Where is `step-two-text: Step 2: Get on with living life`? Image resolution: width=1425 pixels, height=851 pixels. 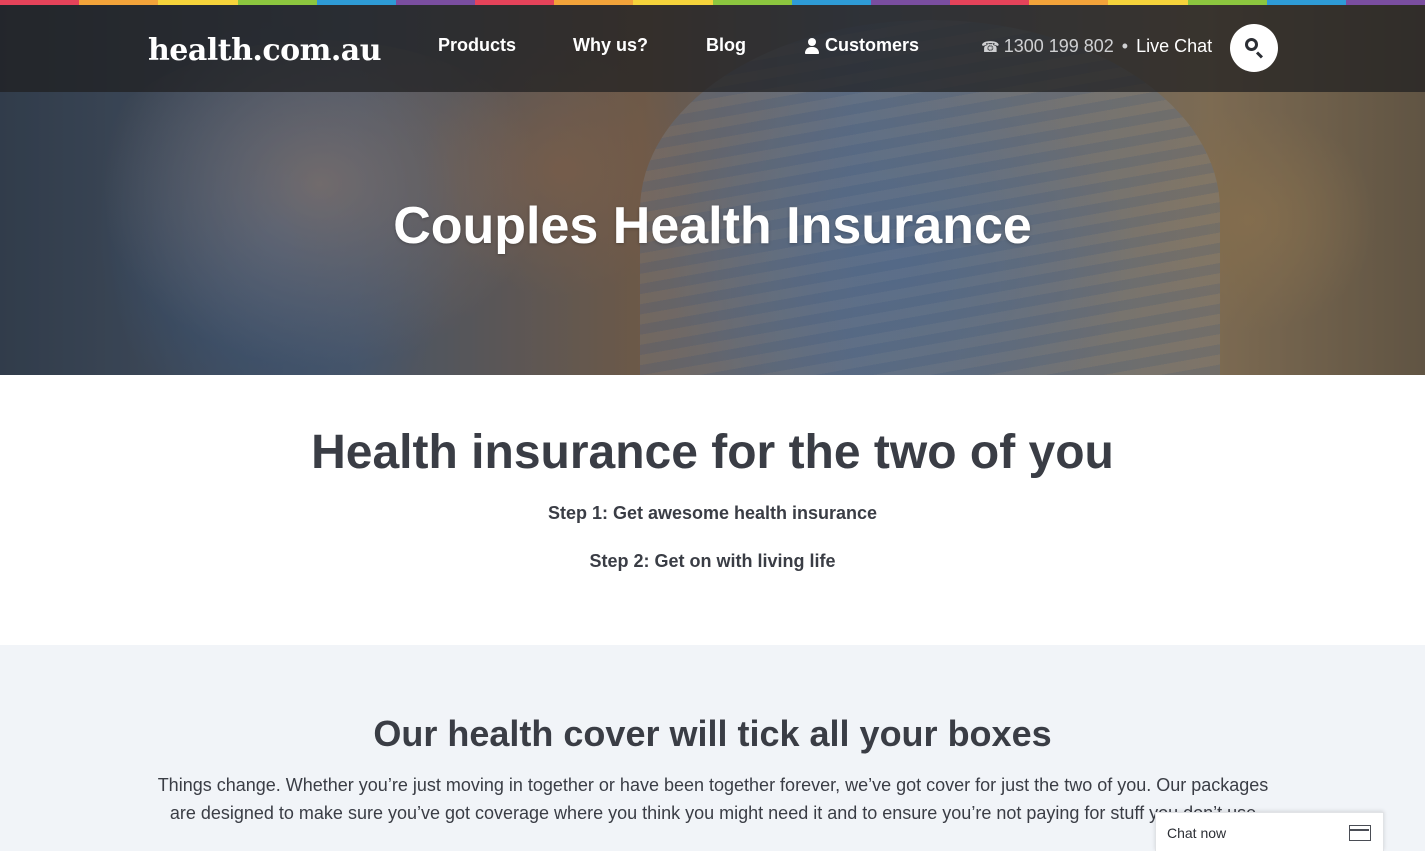 step-two-text: Step 2: Get on with living life is located at coordinates (712, 561).